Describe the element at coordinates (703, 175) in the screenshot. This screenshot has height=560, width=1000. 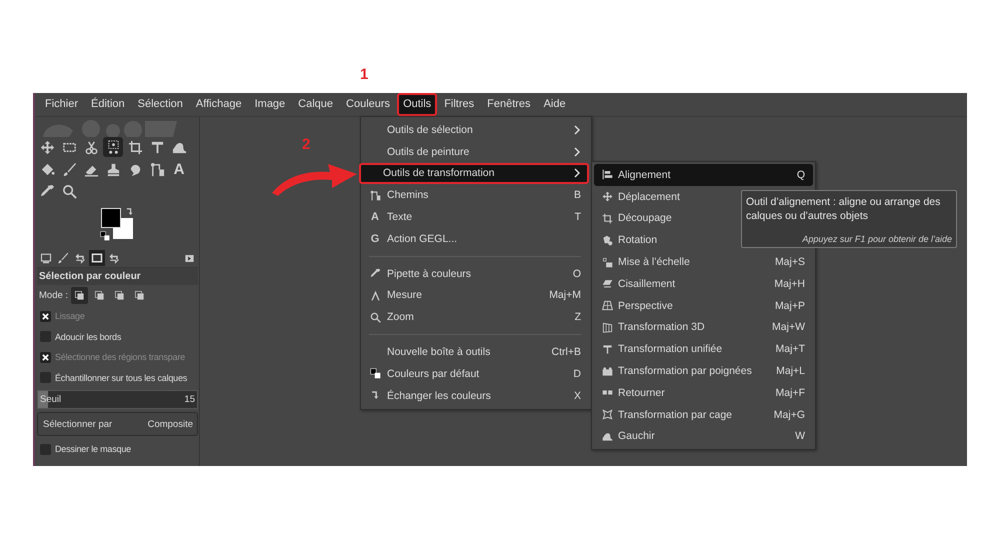
I see `menu-item: Alignement Q` at that location.